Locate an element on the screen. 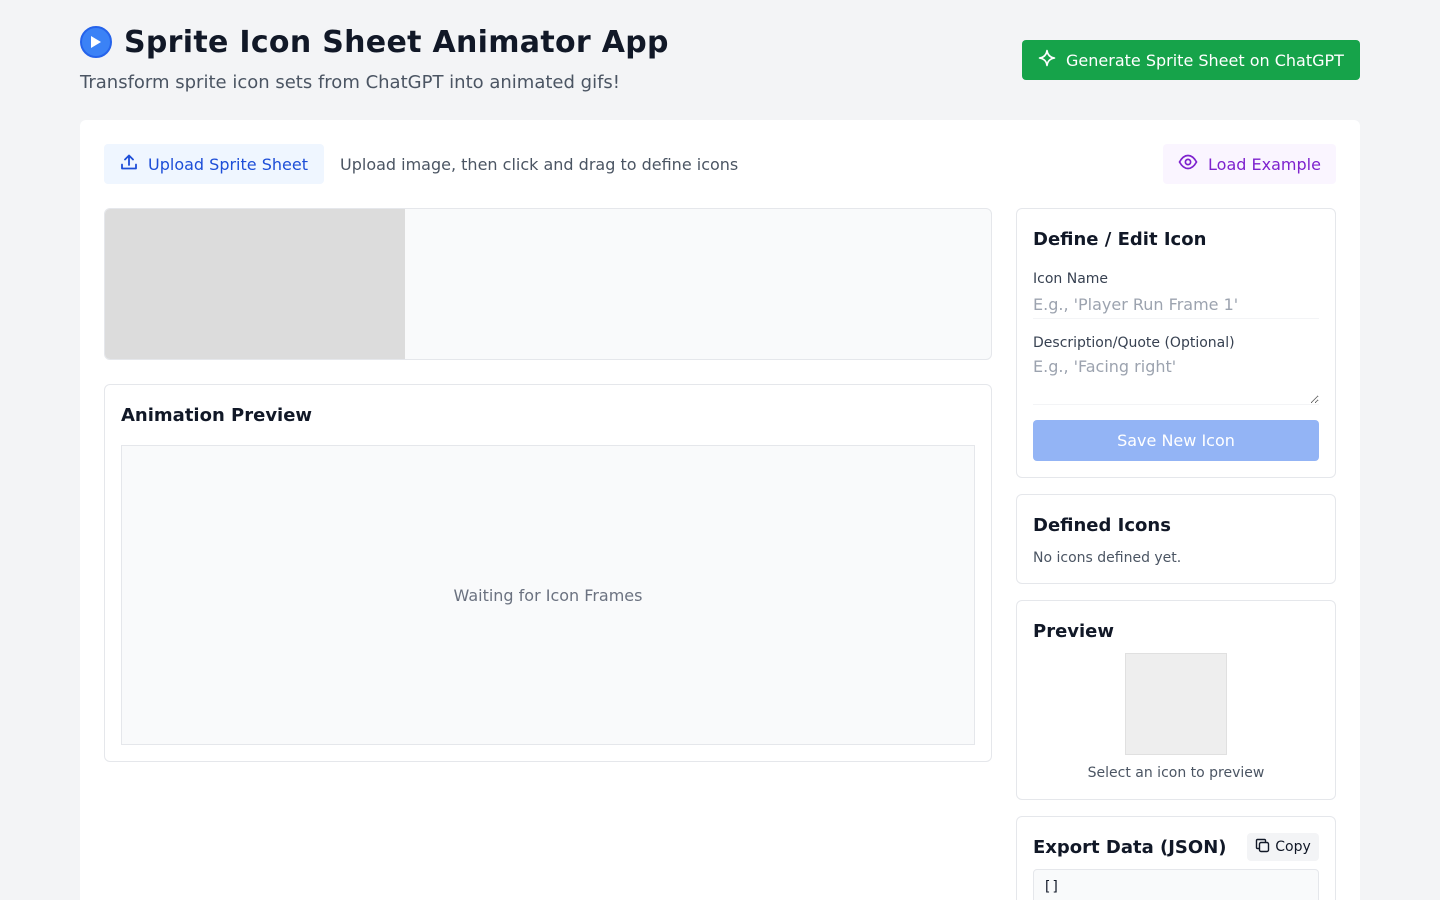  play-circle-icon is located at coordinates (96, 42).